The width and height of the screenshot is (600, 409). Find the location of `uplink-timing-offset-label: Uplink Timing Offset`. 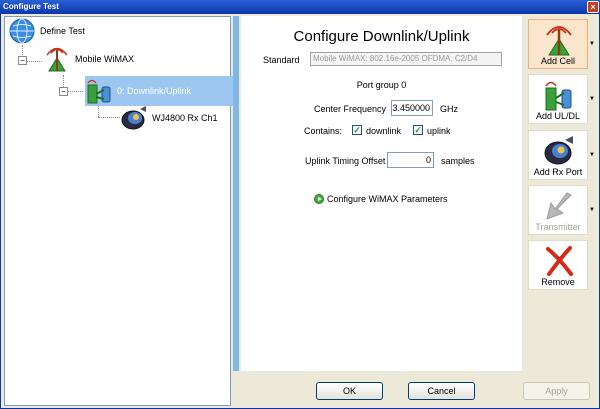

uplink-timing-offset-label: Uplink Timing Offset is located at coordinates (345, 161).